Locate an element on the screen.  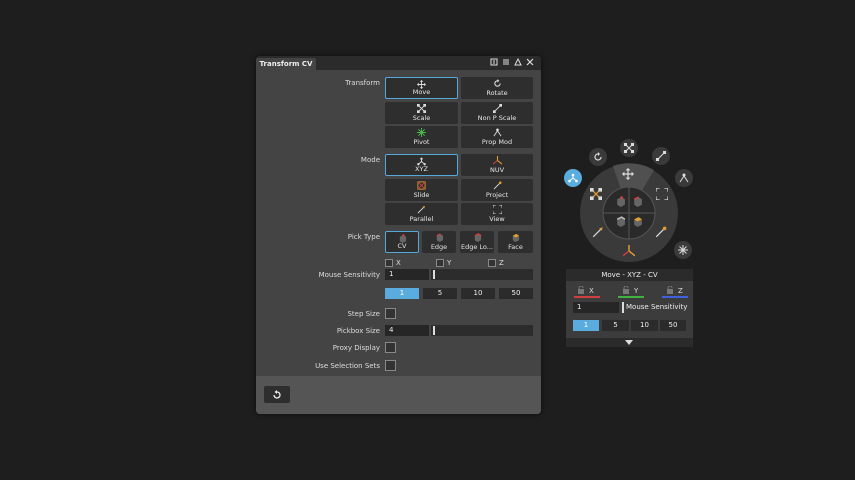
radial-xyz-button is located at coordinates (573, 178).